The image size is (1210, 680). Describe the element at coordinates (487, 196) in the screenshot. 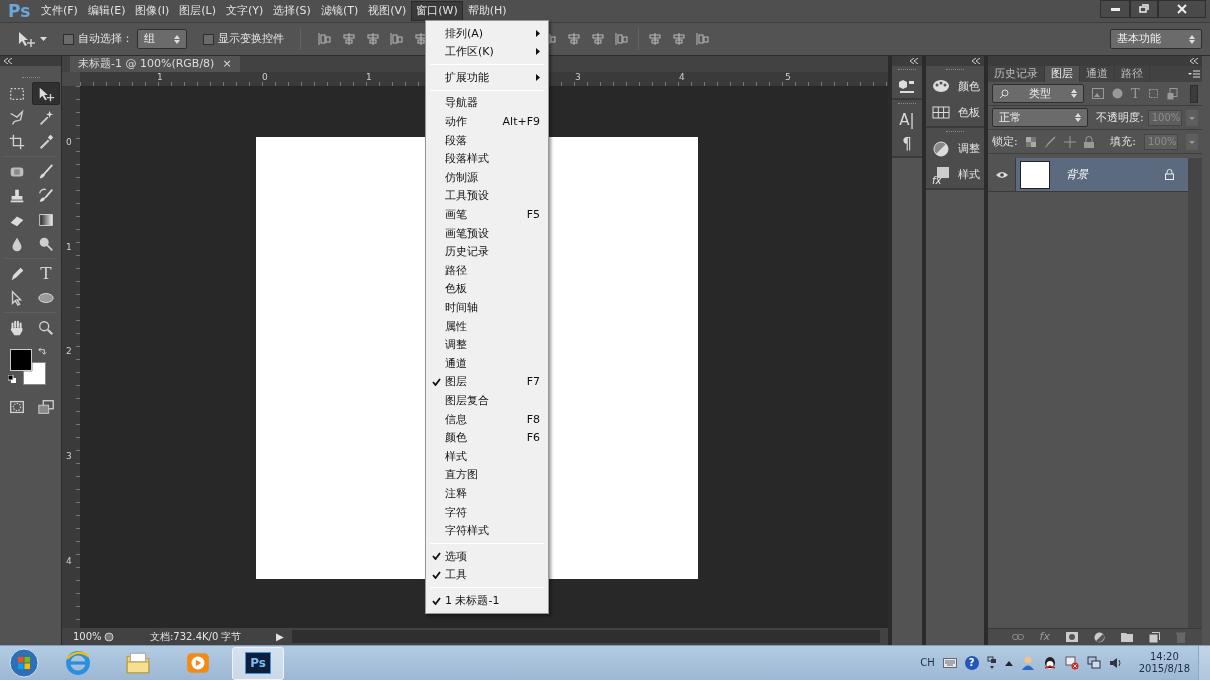

I see `menu-item: 工具预设` at that location.